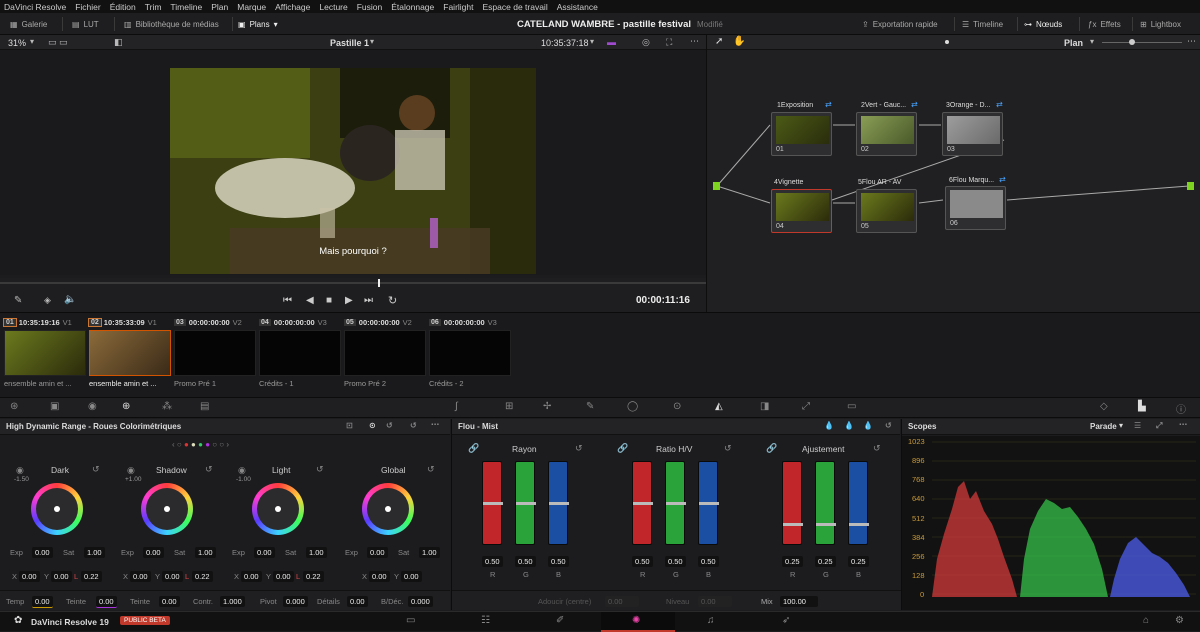 This screenshot has height=632, width=1200. What do you see at coordinates (47, 300) in the screenshot?
I see `layers-icon: ◈` at bounding box center [47, 300].